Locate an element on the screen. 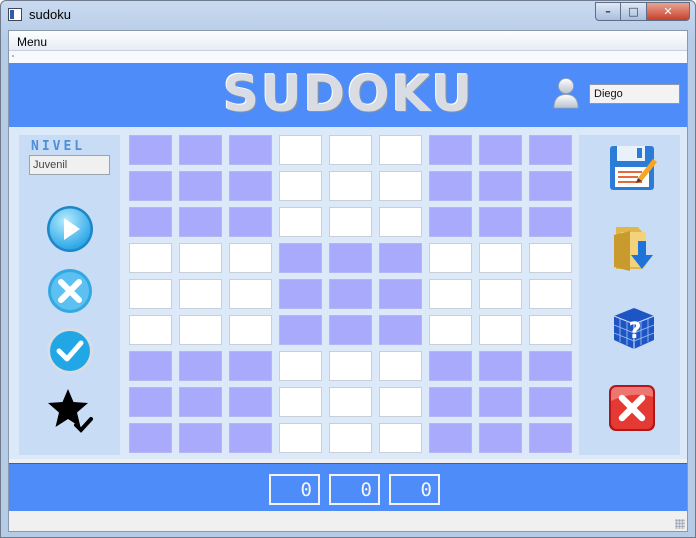  title-bar: sudoku – □ ✕ is located at coordinates (348, 15).